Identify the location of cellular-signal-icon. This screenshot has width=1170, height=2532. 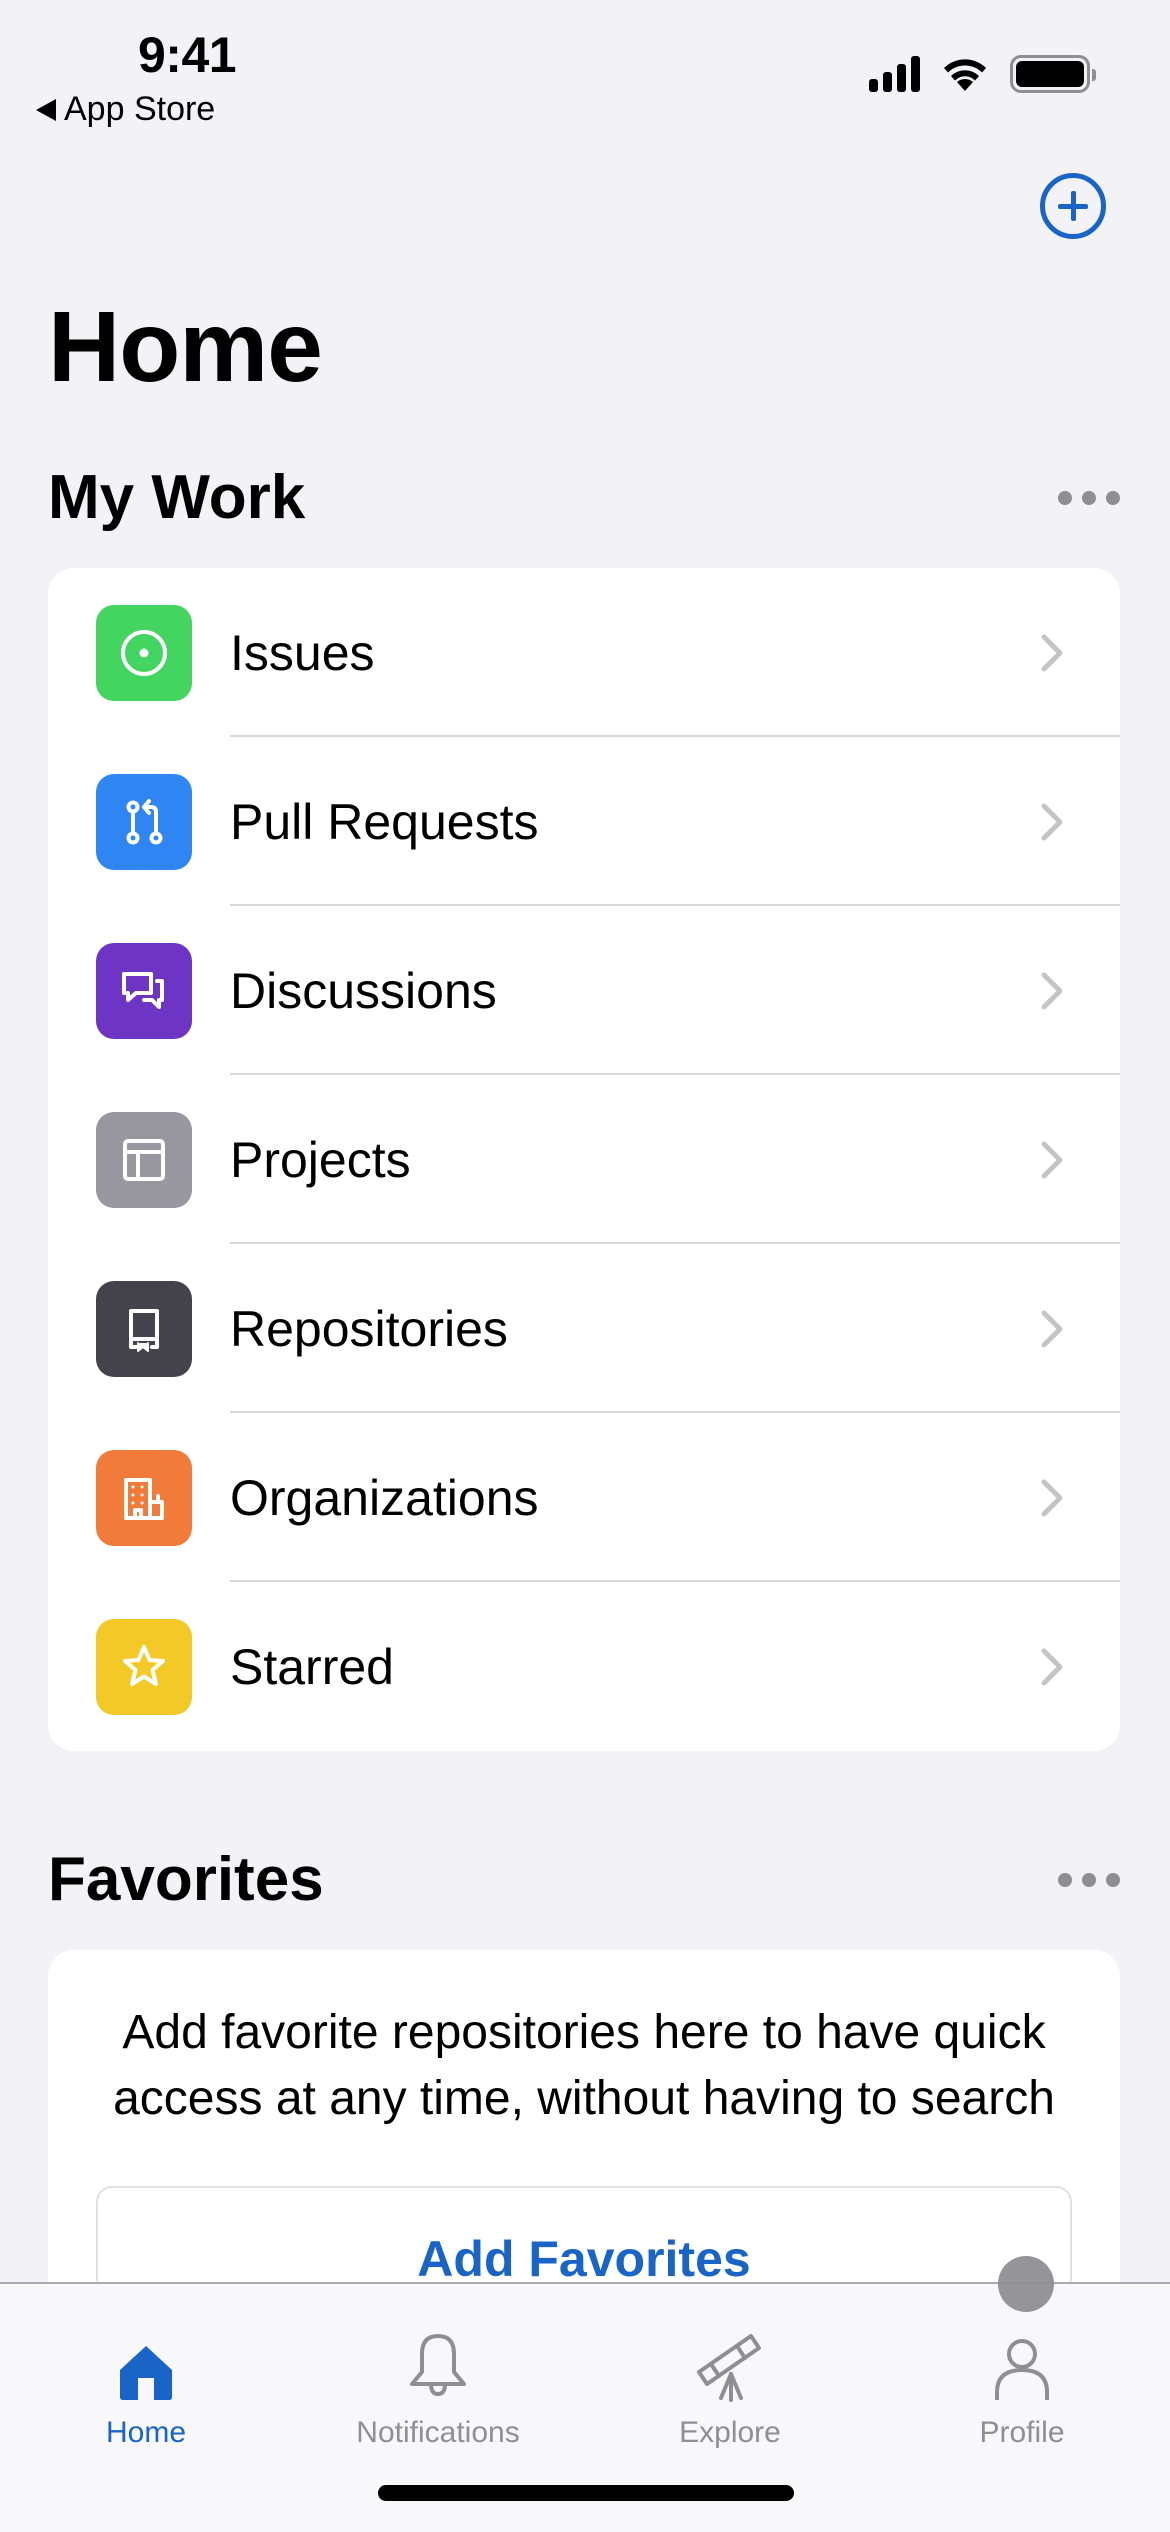
(894, 74).